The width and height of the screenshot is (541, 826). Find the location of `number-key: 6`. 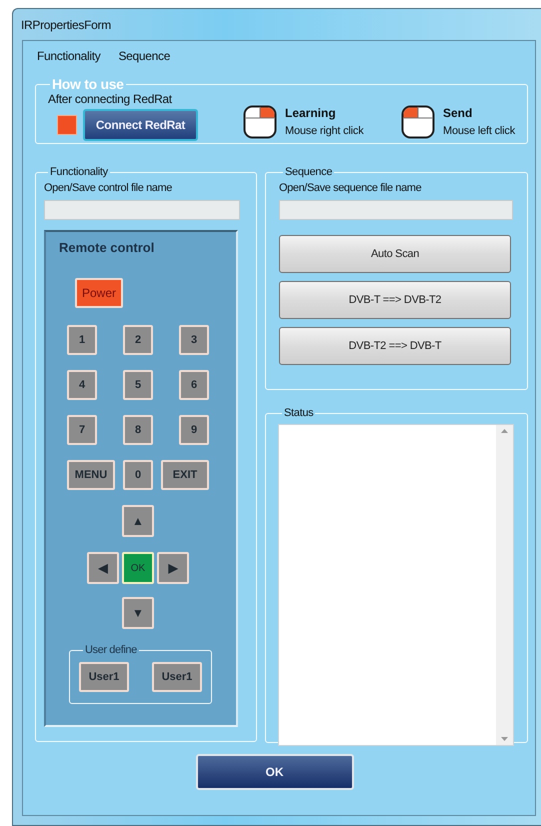

number-key: 6 is located at coordinates (194, 385).